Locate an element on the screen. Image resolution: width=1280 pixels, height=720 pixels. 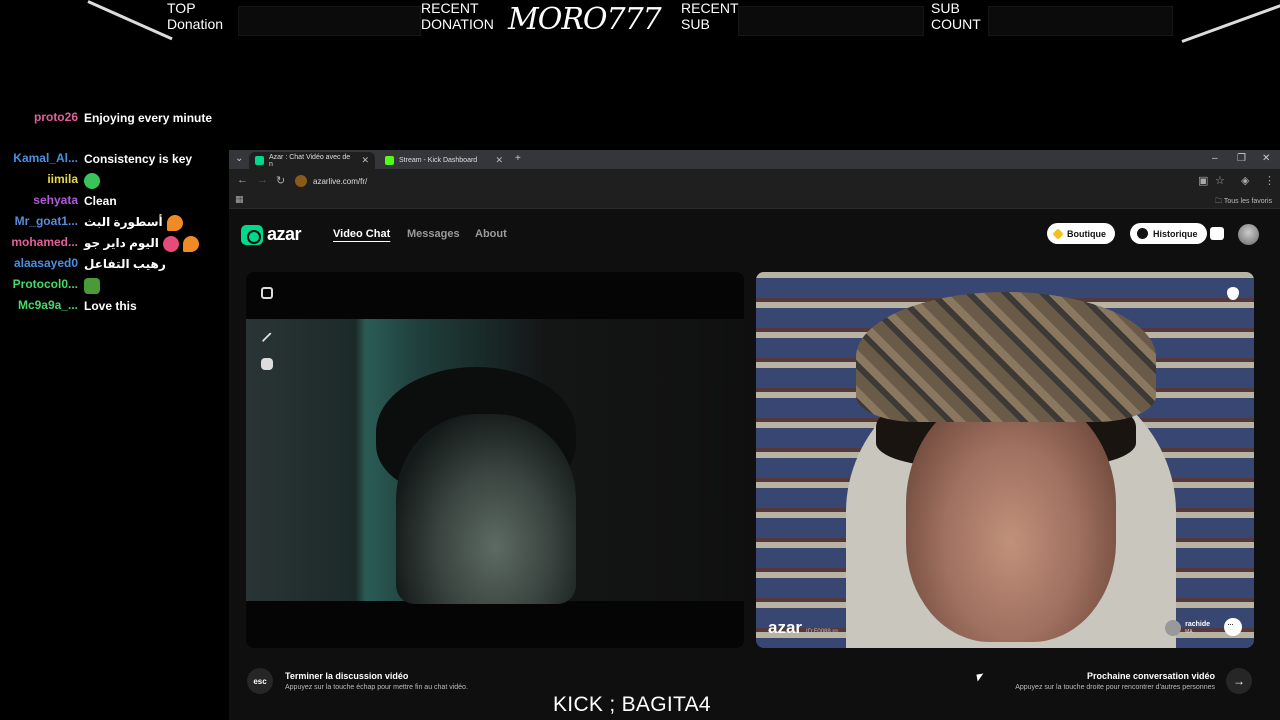
recent-donation-label: RECENT DONATION is located at coordinates (457, 16).